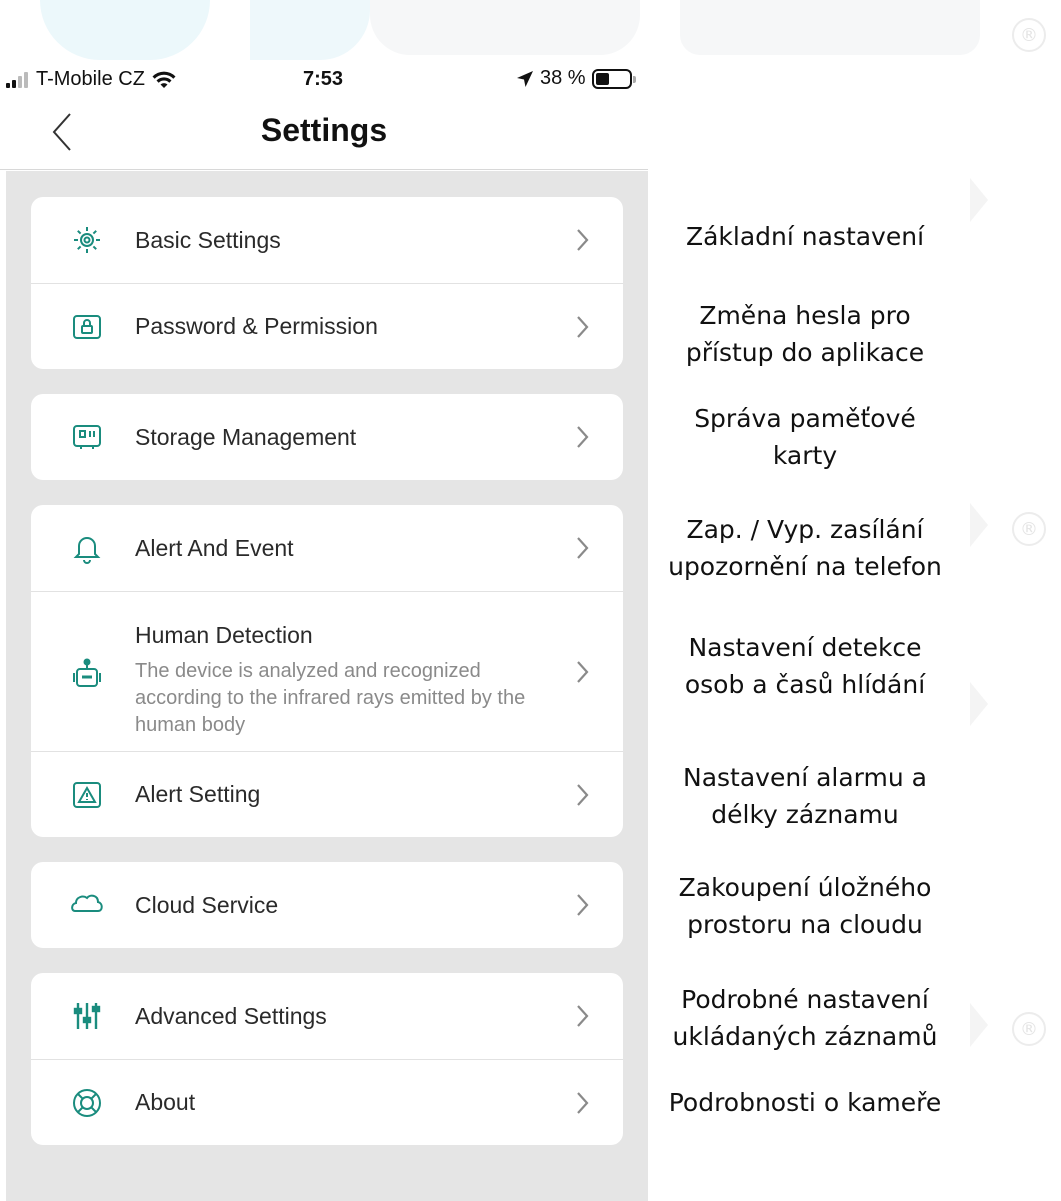  What do you see at coordinates (87, 437) in the screenshot?
I see `sd-card-icon` at bounding box center [87, 437].